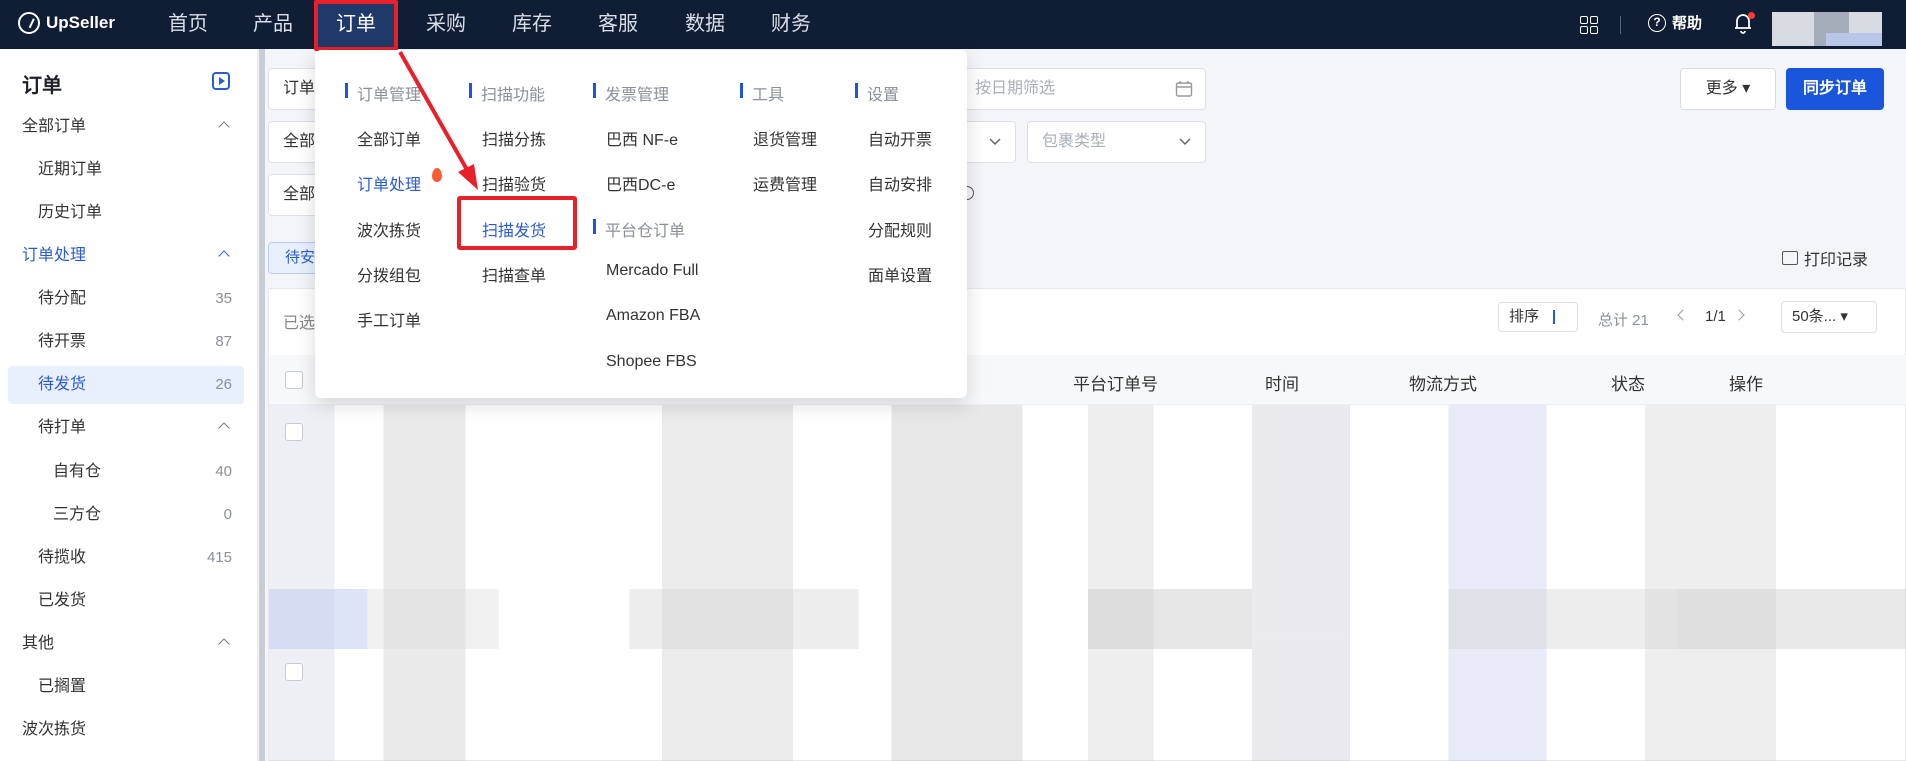  I want to click on nav-finance: 财务, so click(791, 24).